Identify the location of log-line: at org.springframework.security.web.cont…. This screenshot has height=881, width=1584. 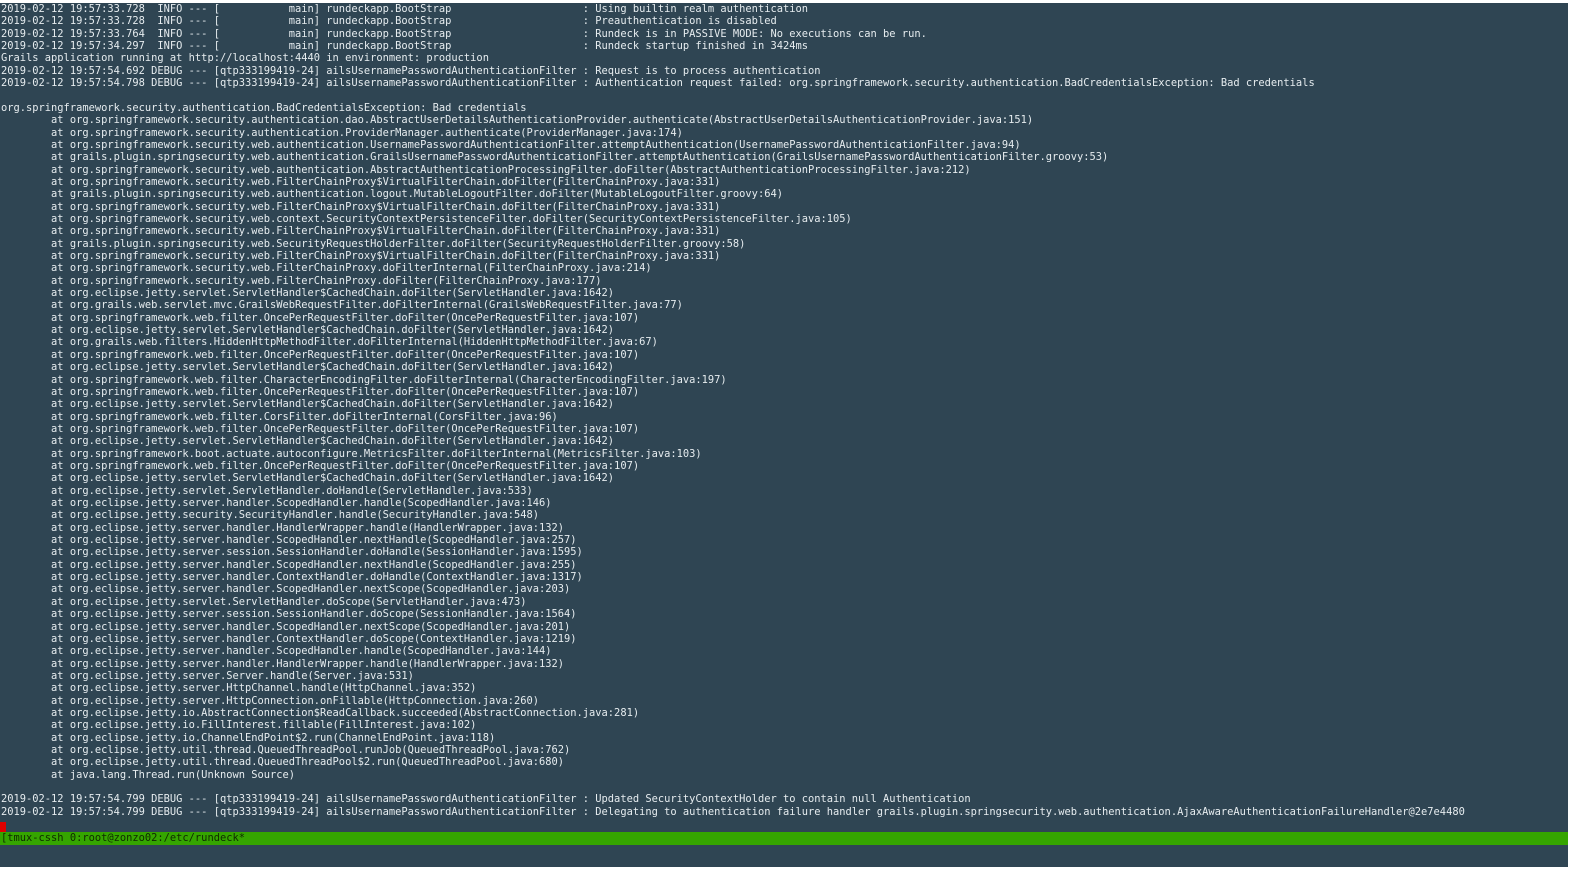
(426, 218).